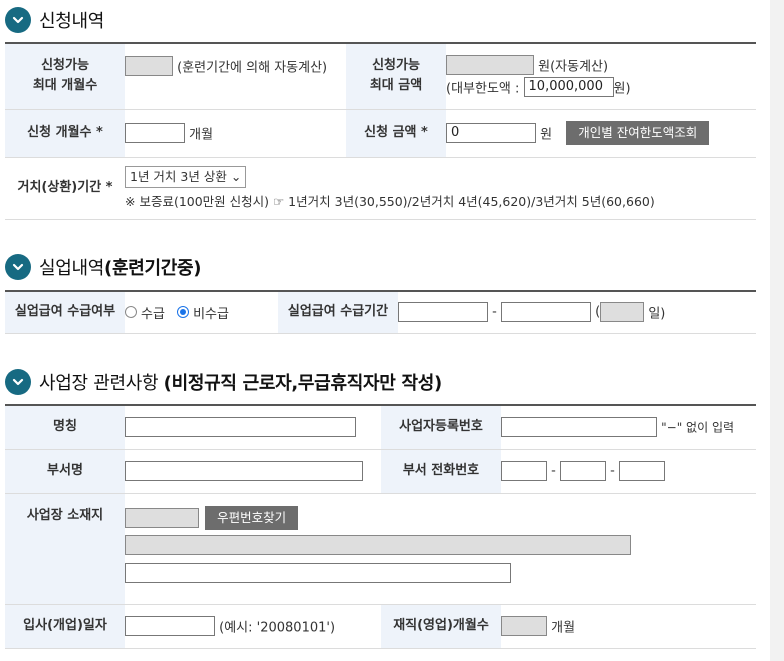  What do you see at coordinates (546, 135) in the screenshot?
I see `amount-unit: 원` at bounding box center [546, 135].